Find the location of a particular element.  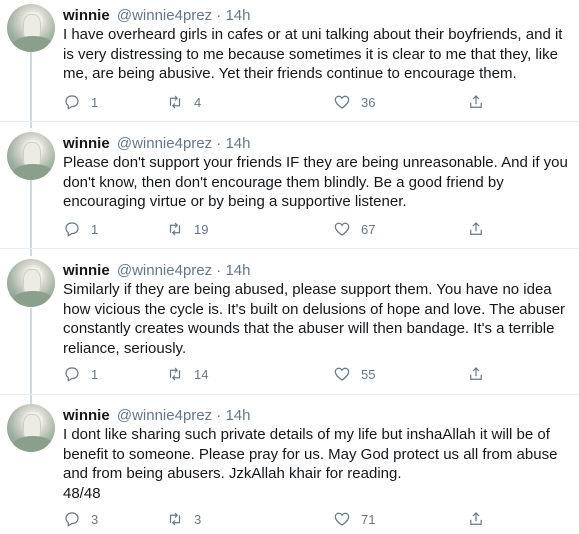

like-button: 36 is located at coordinates (354, 102).